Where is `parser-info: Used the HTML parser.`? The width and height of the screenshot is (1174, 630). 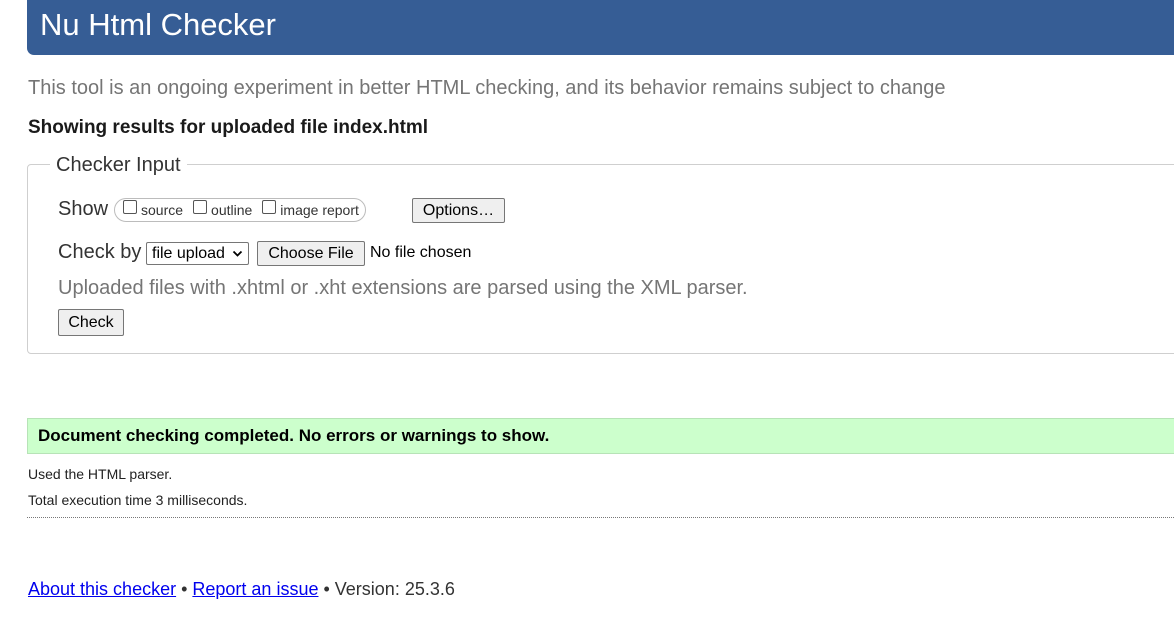
parser-info: Used the HTML parser. is located at coordinates (100, 474).